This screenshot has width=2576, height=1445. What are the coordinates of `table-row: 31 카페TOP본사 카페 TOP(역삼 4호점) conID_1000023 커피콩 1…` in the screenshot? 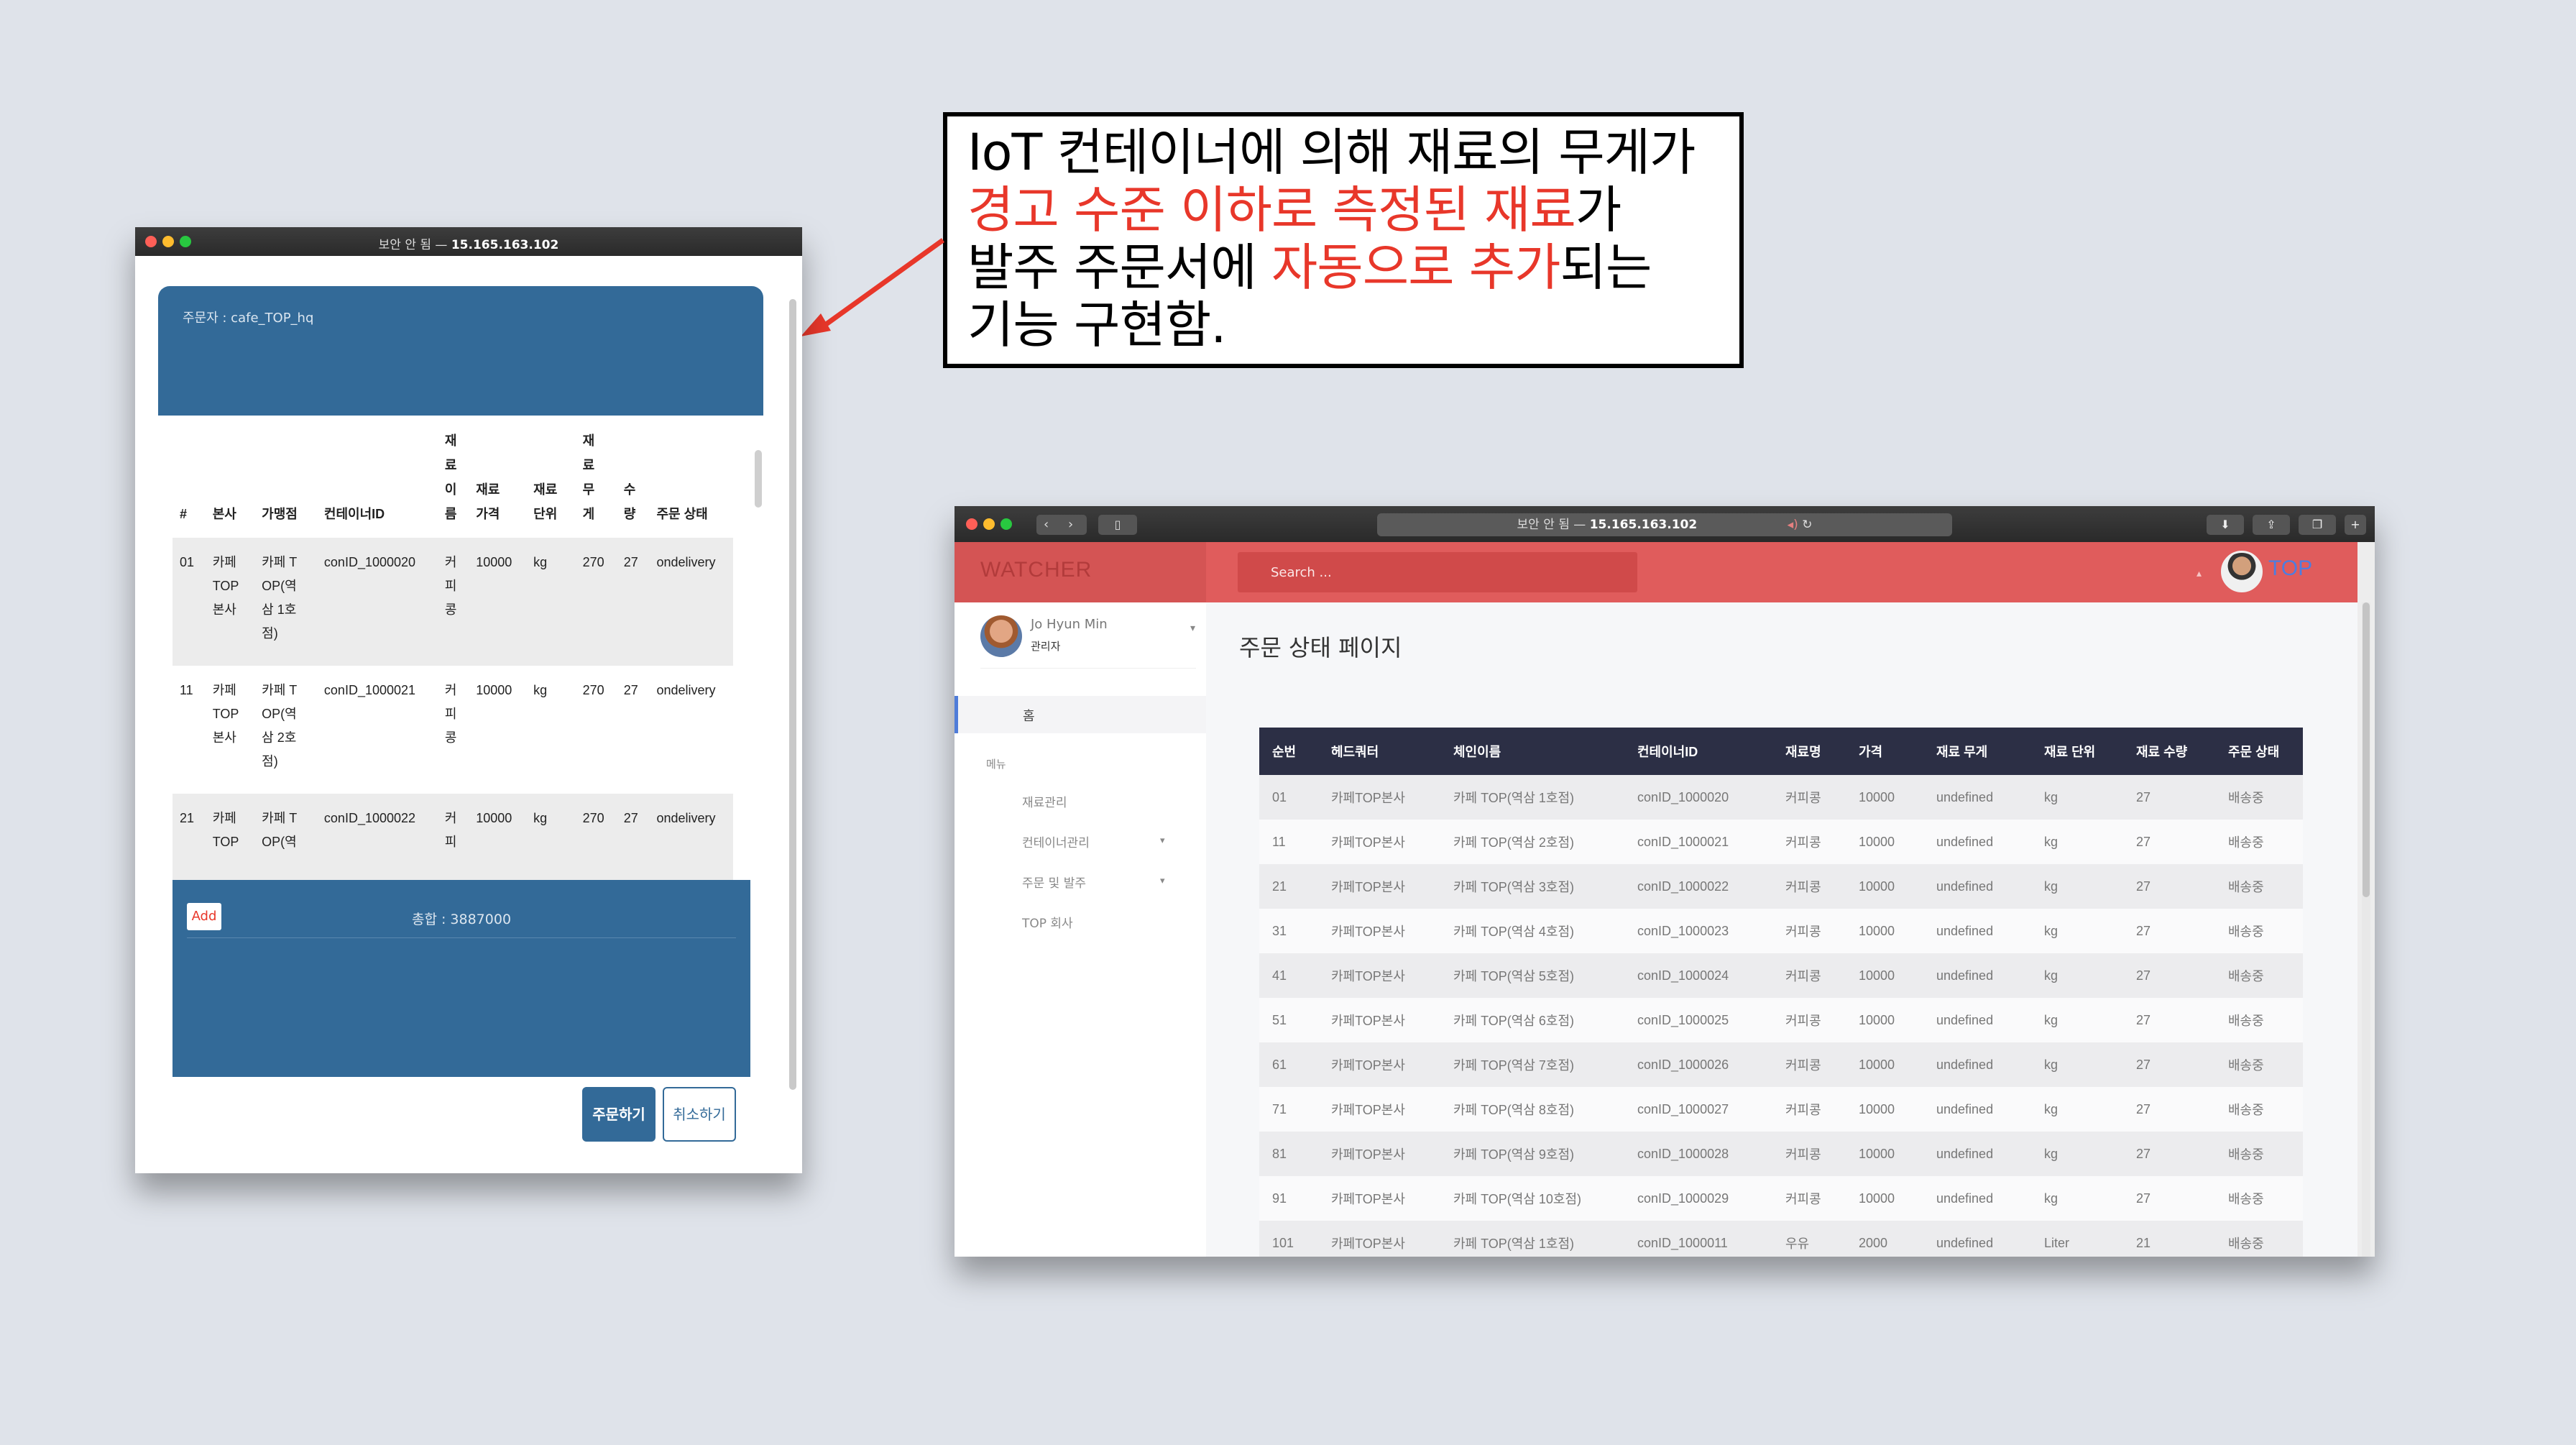 It's located at (1781, 931).